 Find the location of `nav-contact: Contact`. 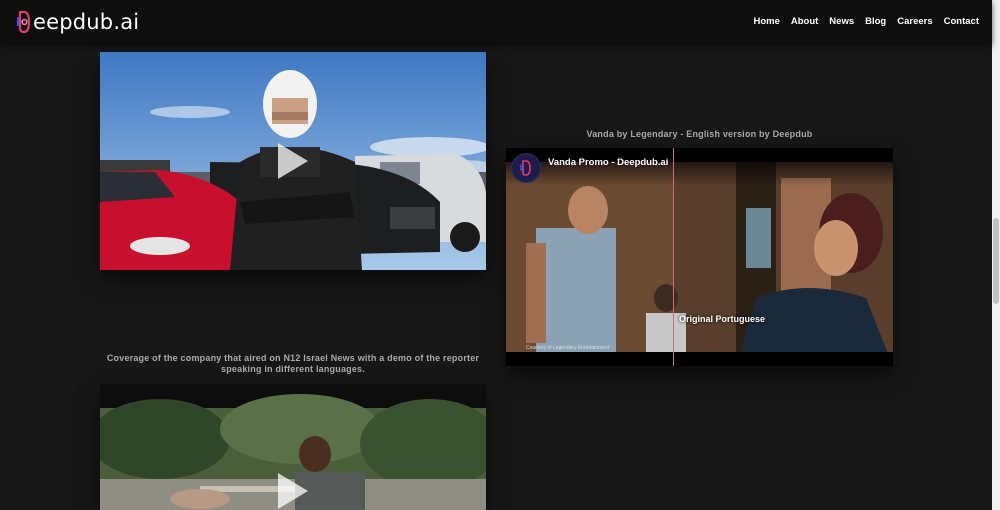

nav-contact: Contact is located at coordinates (961, 21).